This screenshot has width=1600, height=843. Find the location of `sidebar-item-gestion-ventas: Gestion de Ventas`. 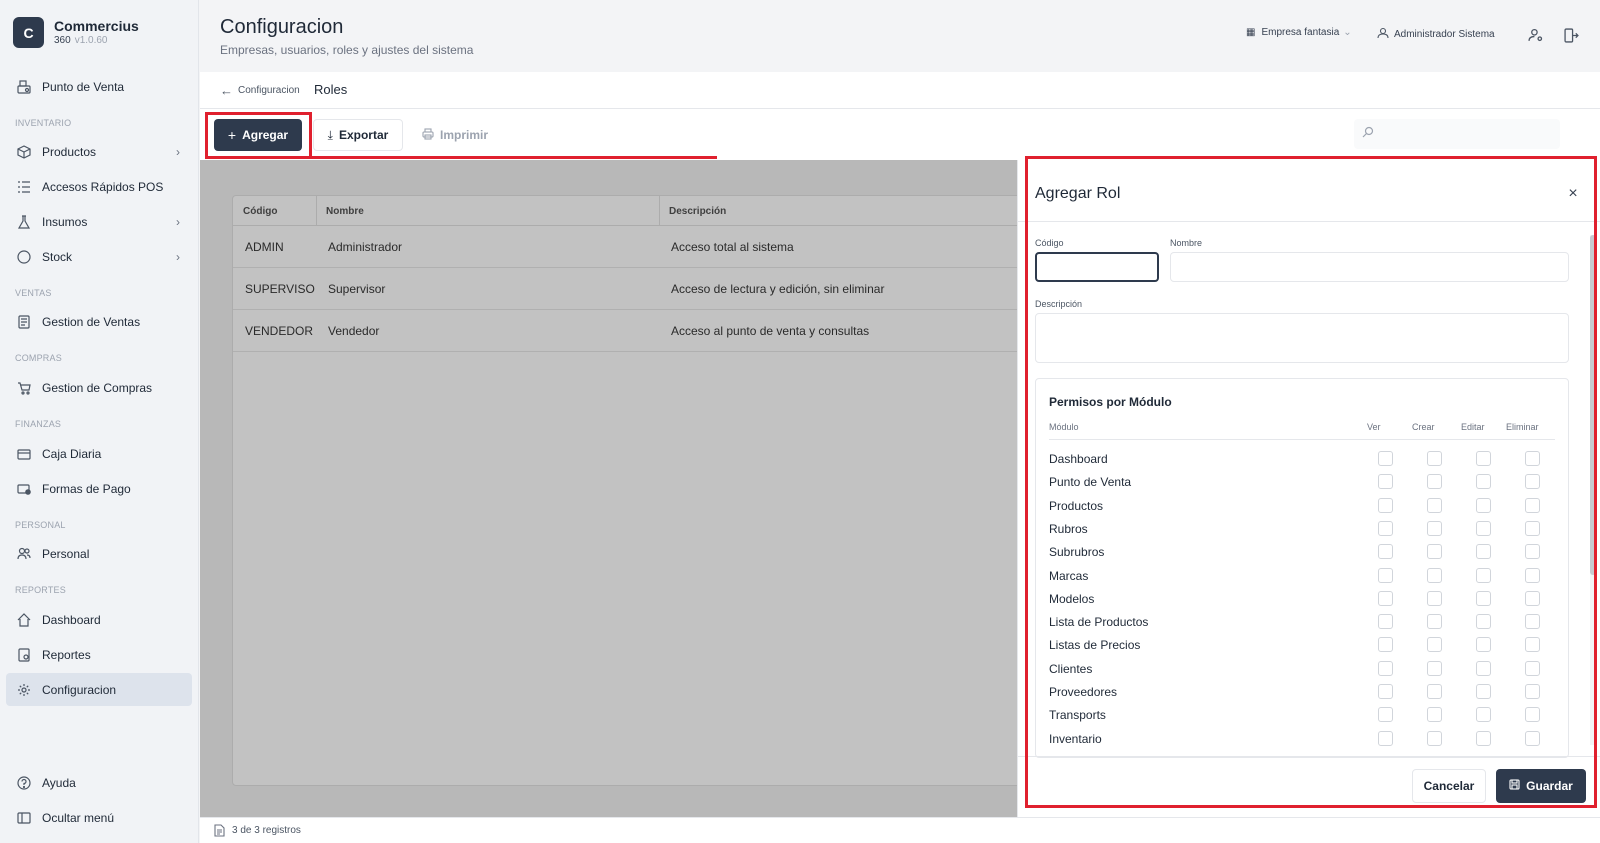

sidebar-item-gestion-ventas: Gestion de Ventas is located at coordinates (99, 321).